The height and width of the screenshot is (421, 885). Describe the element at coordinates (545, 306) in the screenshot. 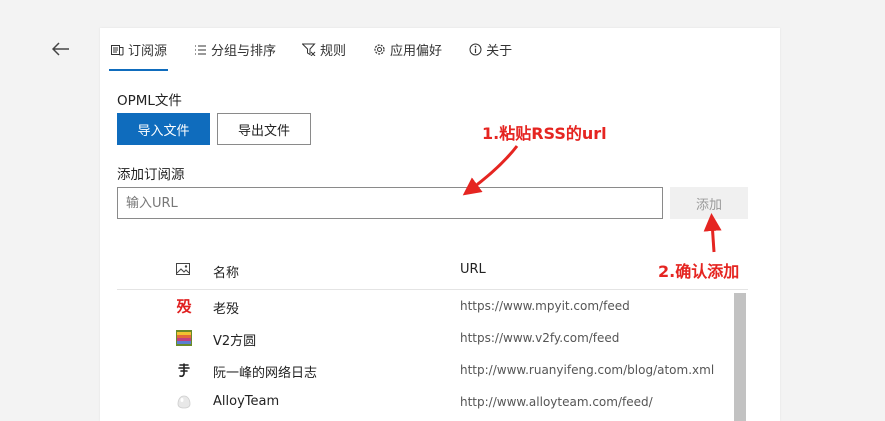

I see `feed-url: https://www.mpyit.com/feed` at that location.